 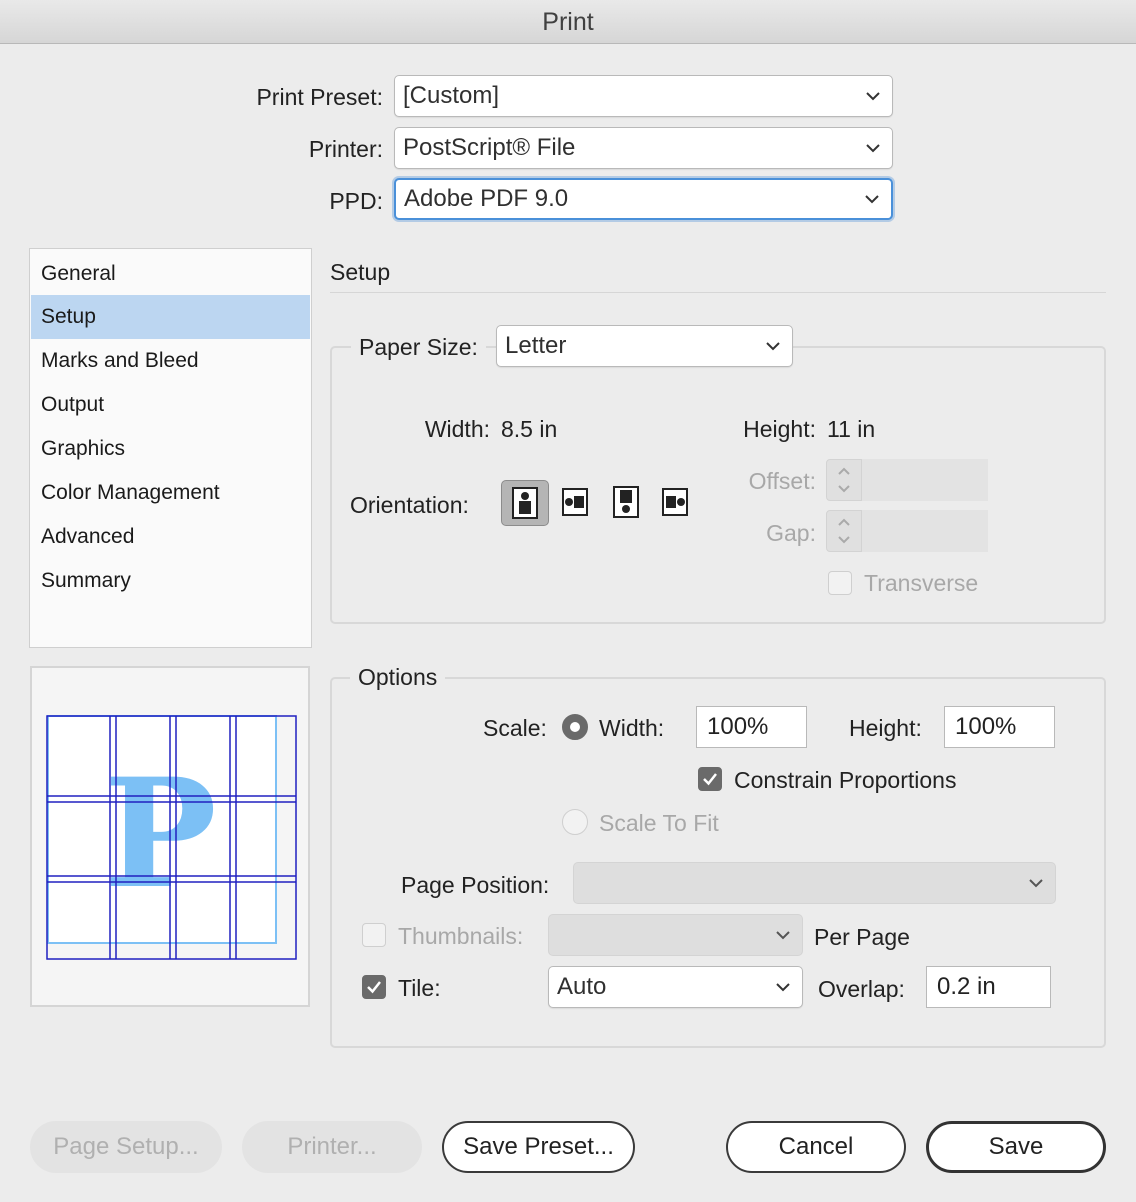 I want to click on scale-height-input: 100%, so click(x=999, y=727).